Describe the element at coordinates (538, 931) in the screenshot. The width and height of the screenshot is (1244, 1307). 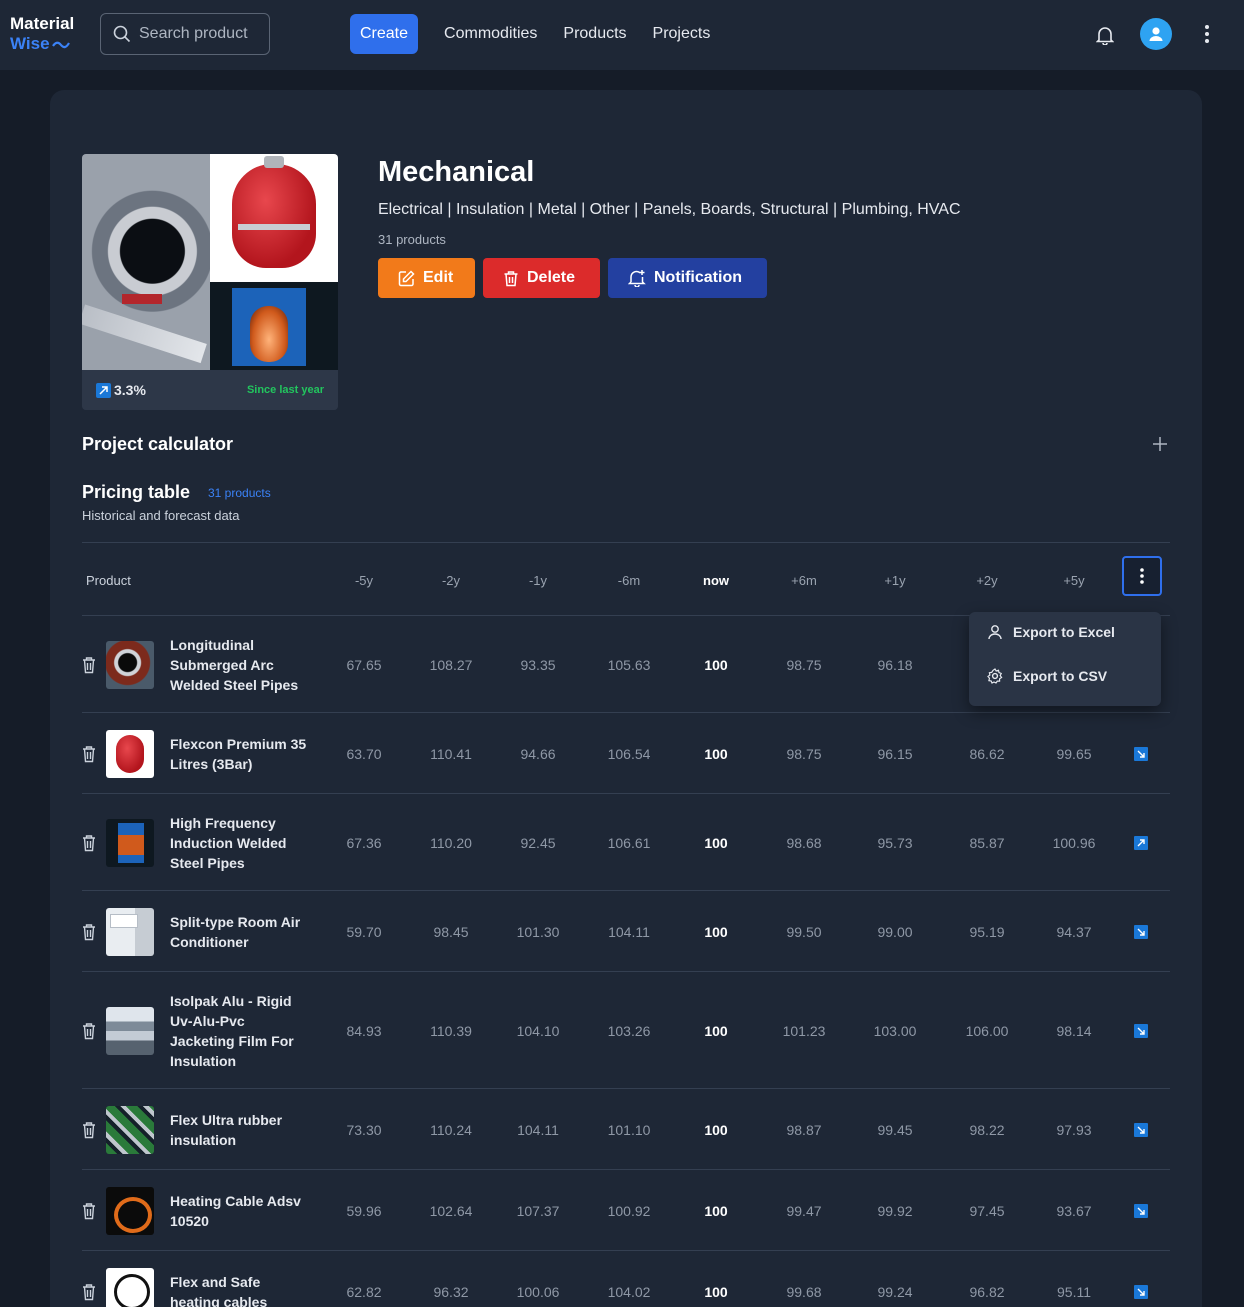
I see `price-cell: 101.30` at that location.